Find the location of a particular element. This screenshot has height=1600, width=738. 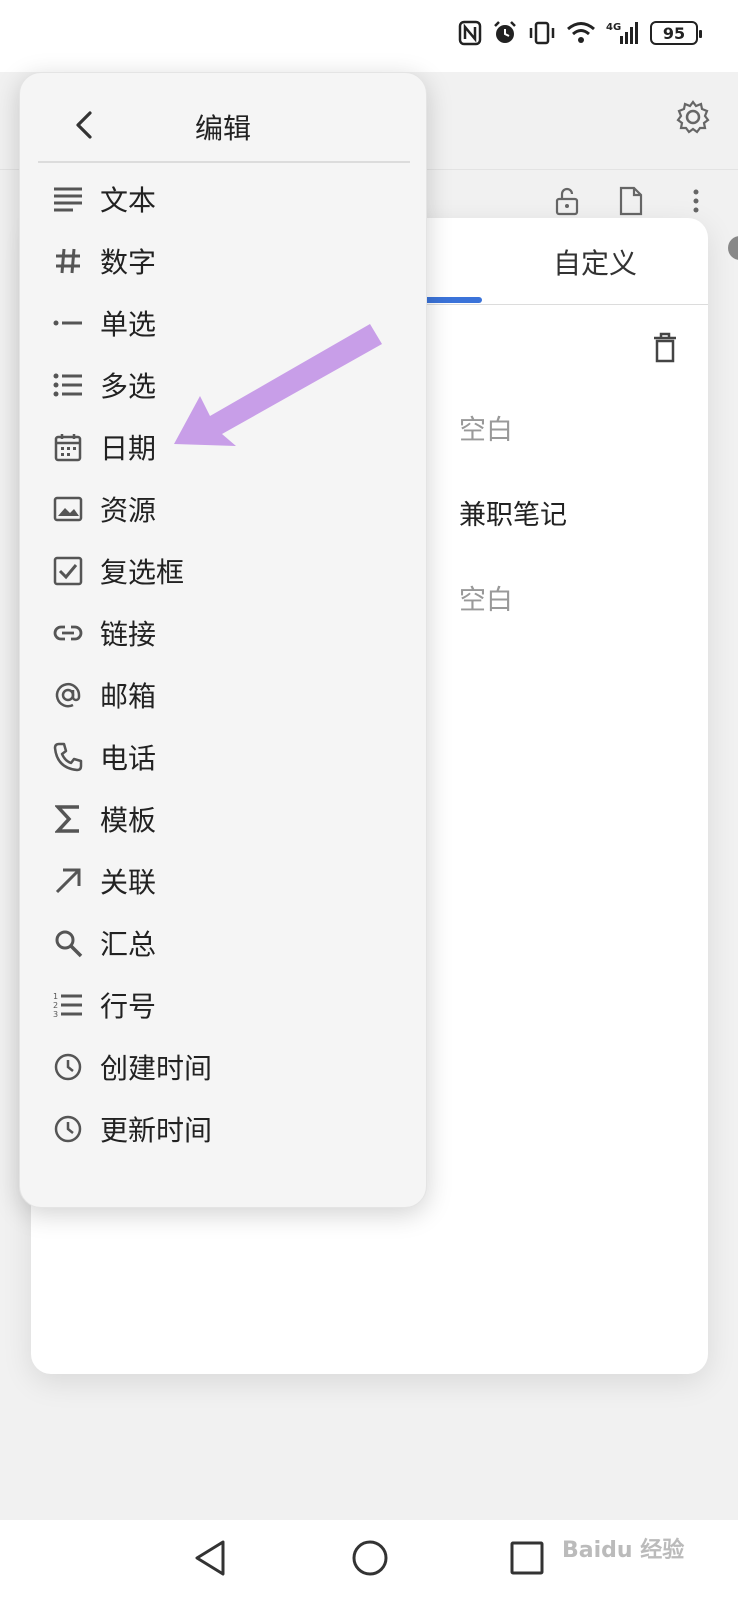

menu-item-label: 创建时间 is located at coordinates (156, 1068).